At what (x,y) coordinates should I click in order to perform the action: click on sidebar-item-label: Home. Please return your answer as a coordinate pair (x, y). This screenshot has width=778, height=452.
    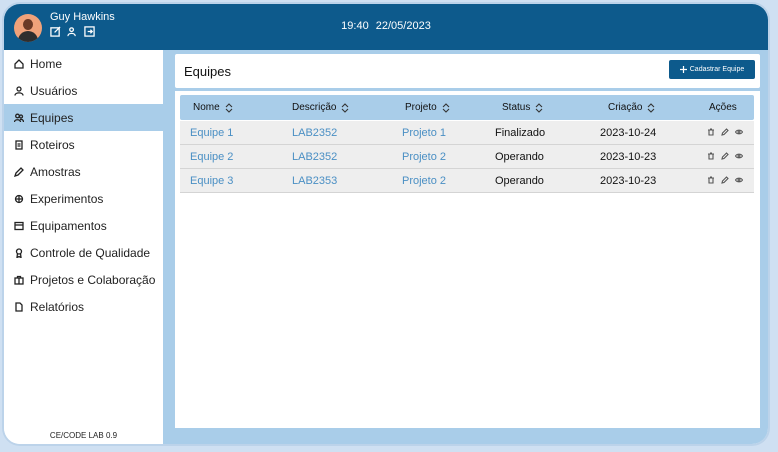
    Looking at the image, I should click on (46, 63).